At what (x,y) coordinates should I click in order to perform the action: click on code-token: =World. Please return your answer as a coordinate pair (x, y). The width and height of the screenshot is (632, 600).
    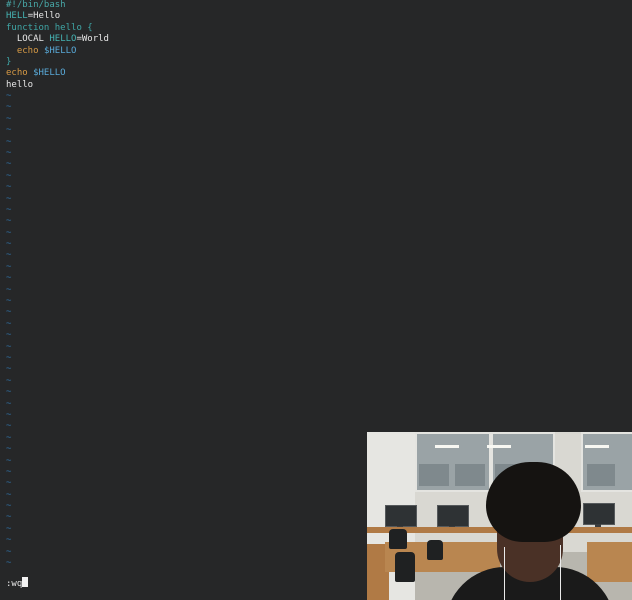
    Looking at the image, I should click on (92, 39).